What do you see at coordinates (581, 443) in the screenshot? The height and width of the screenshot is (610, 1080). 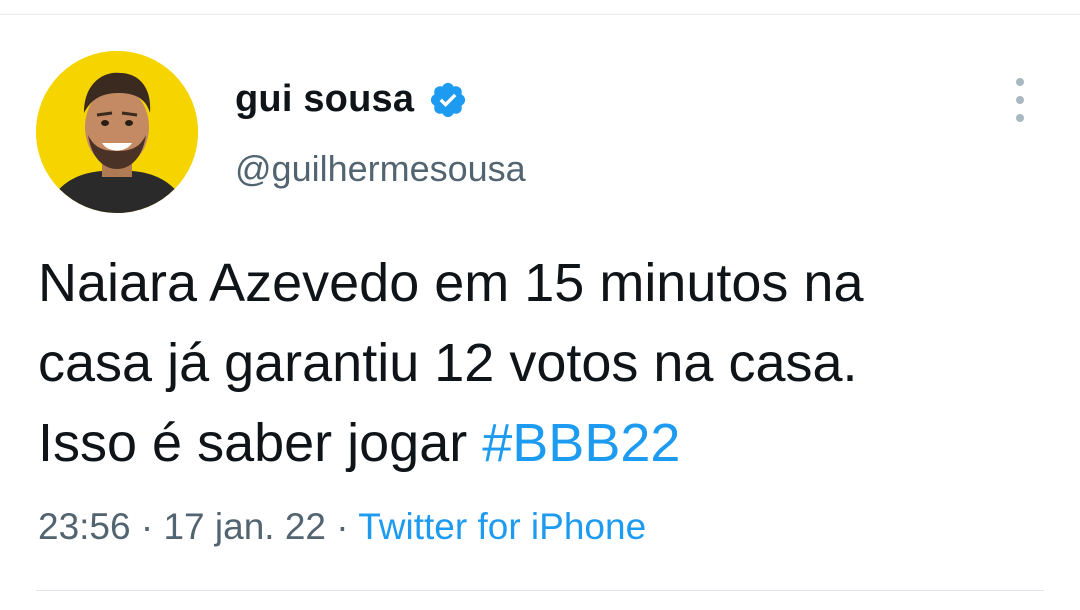 I see `hashtag-link: #BBB22` at bounding box center [581, 443].